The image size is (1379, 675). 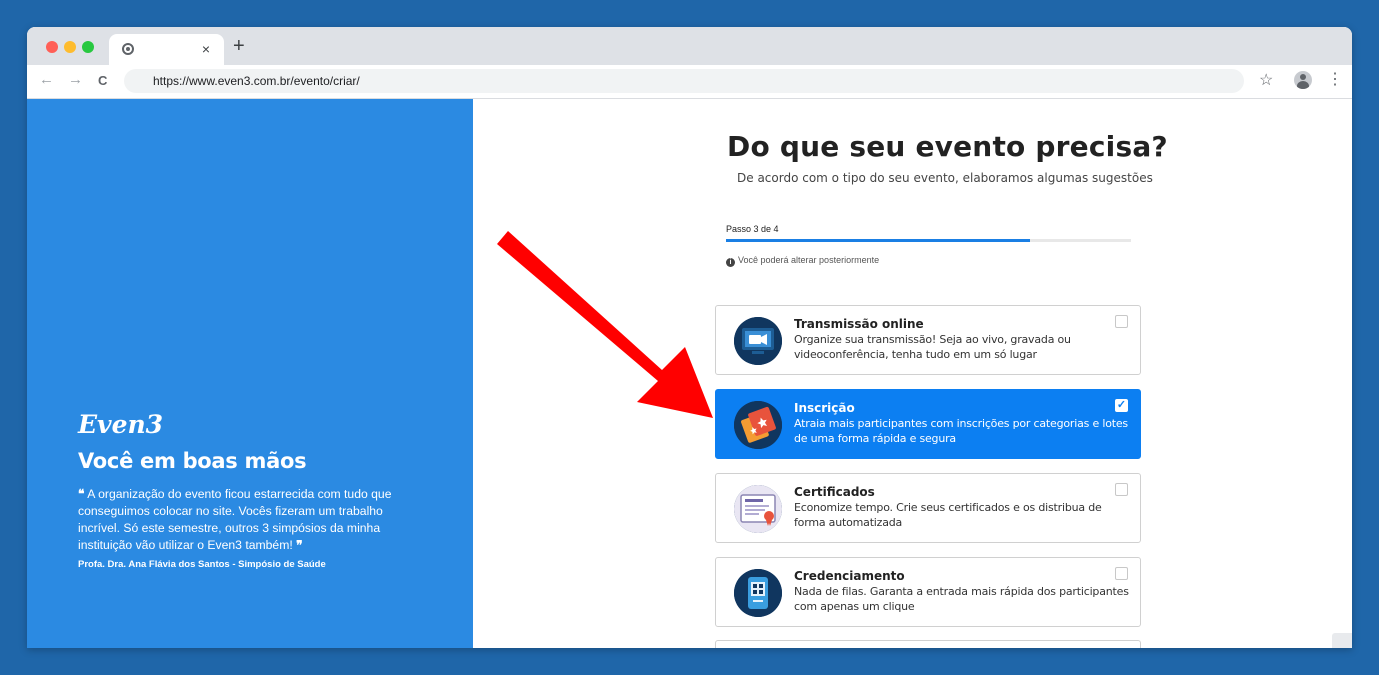 I want to click on profile-avatar-icon, so click(x=1303, y=80).